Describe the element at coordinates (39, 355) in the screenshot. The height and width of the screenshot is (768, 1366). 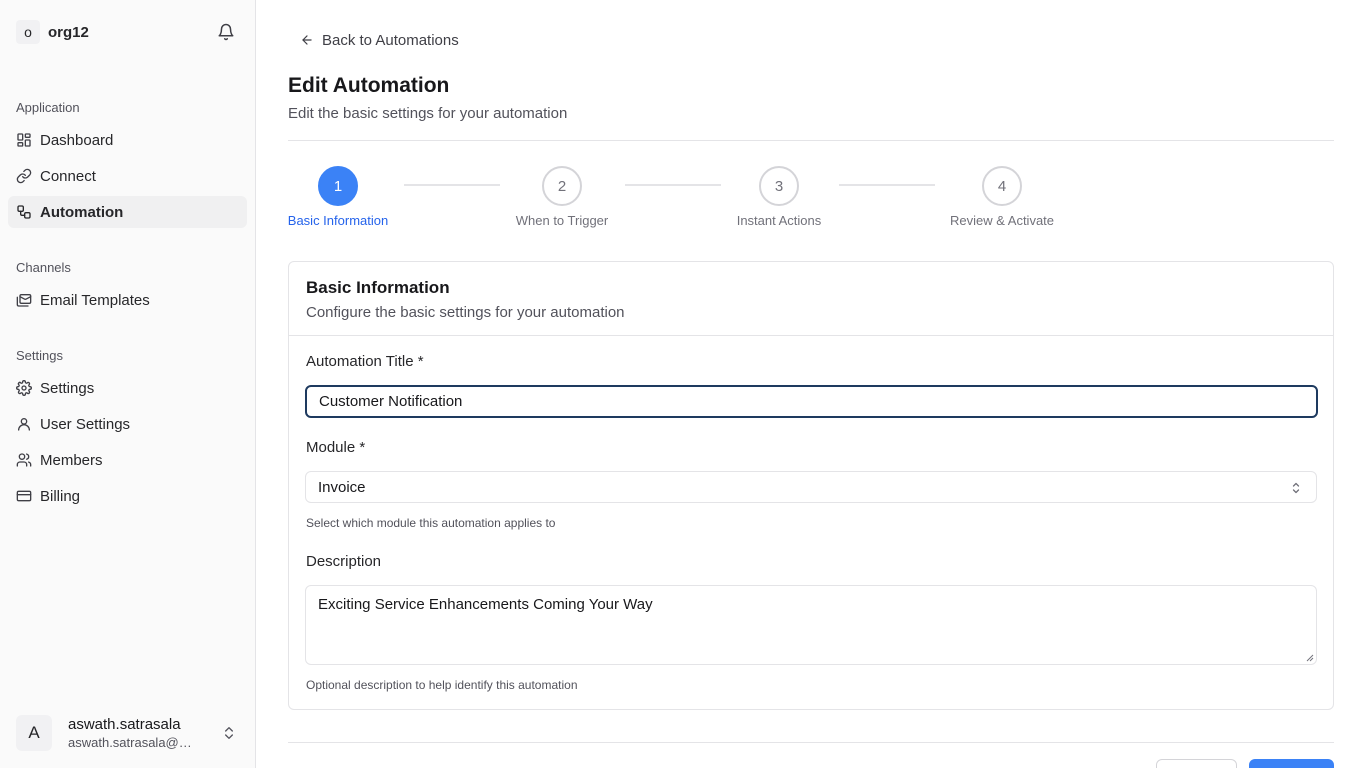
I see `section-label-settings: Settings` at that location.